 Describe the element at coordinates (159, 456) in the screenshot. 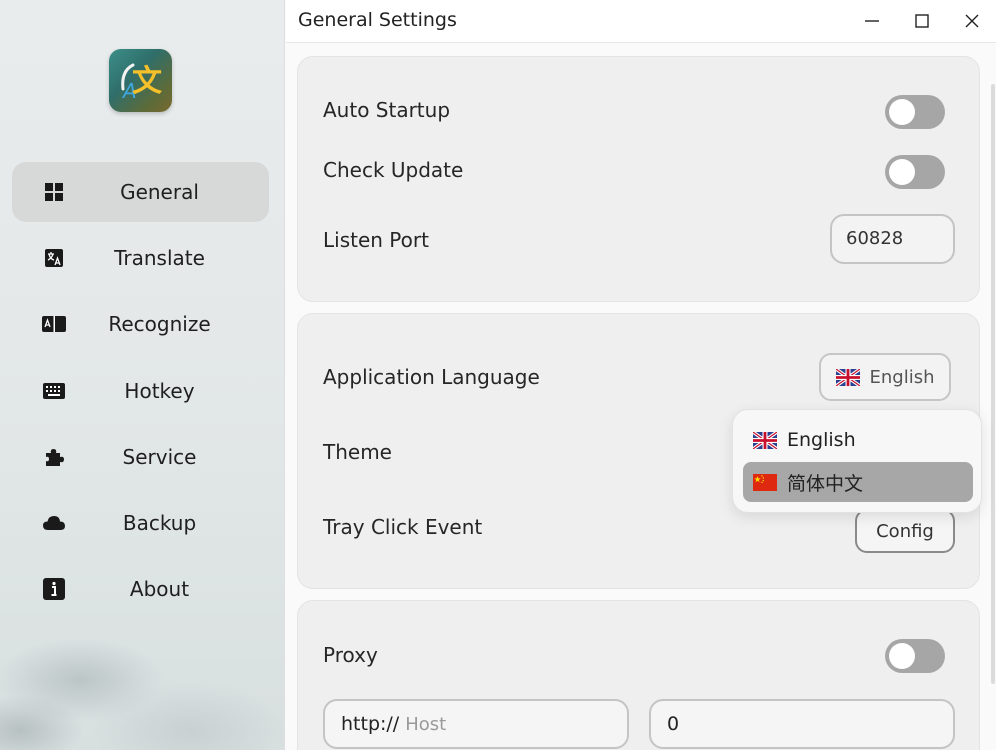

I see `sidebar-item-label: Service` at that location.